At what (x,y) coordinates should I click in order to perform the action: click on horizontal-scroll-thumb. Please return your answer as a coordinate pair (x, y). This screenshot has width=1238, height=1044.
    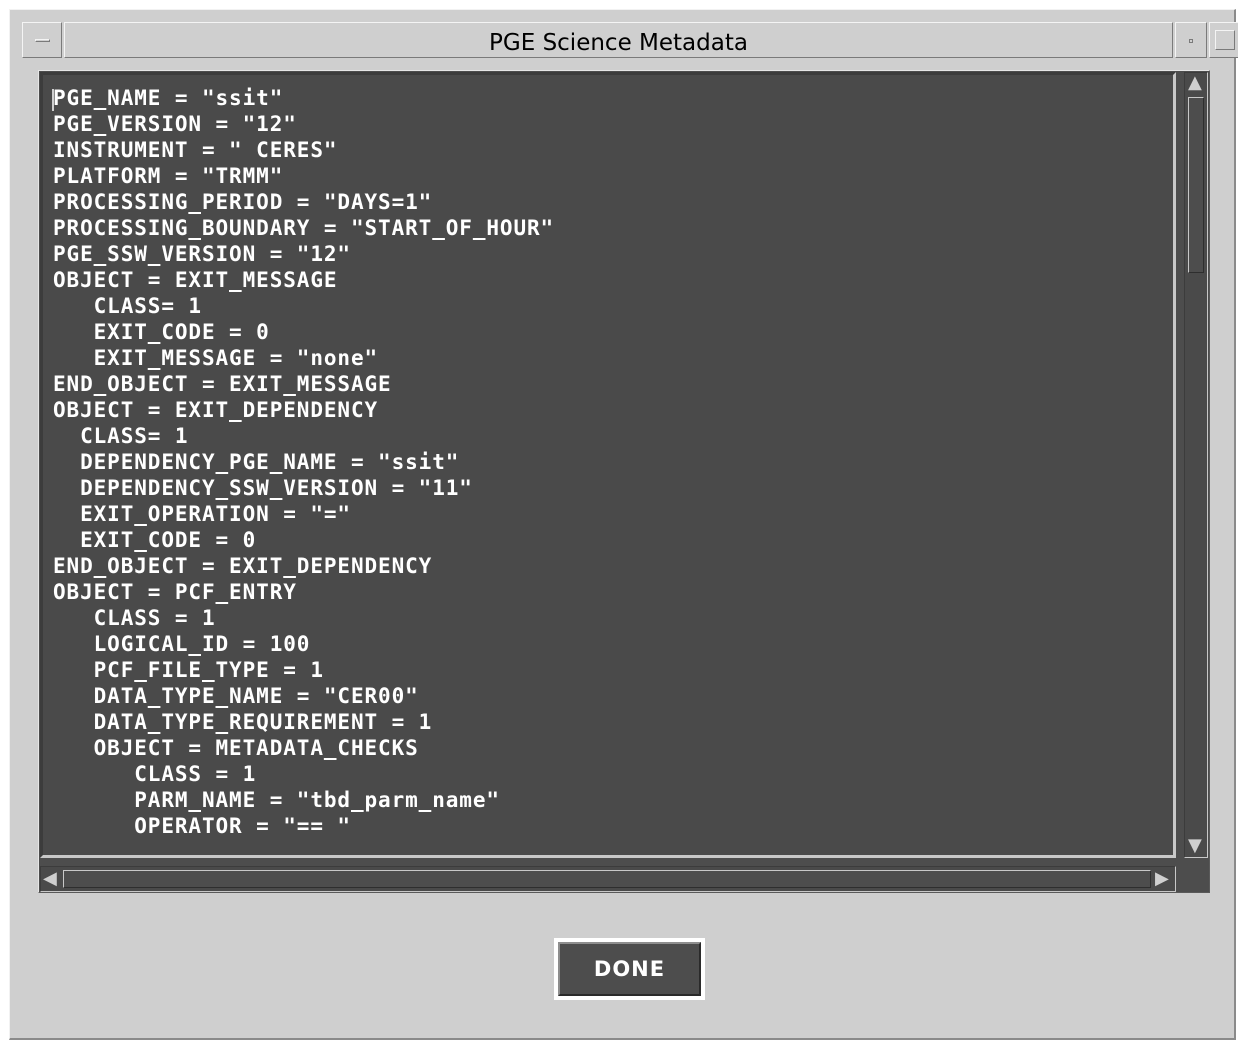
    Looking at the image, I should click on (607, 879).